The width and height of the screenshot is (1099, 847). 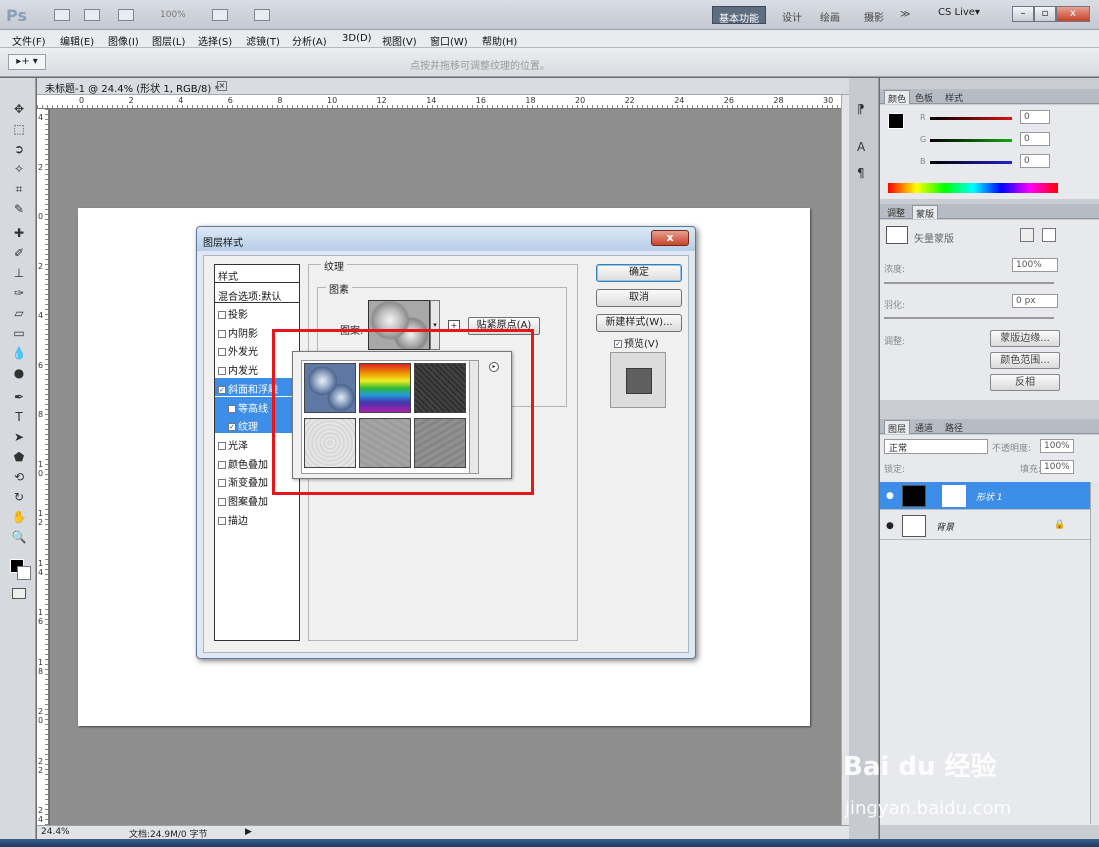 I want to click on tab-layers: 图层, so click(x=897, y=427).